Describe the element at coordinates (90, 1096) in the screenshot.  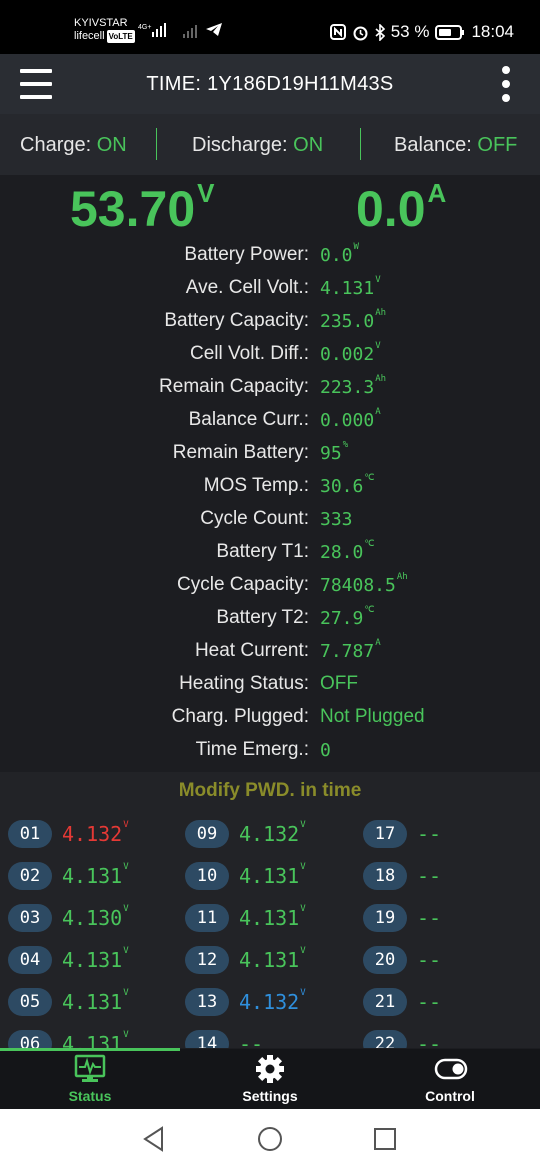
I see `tab-status-label: Status` at that location.